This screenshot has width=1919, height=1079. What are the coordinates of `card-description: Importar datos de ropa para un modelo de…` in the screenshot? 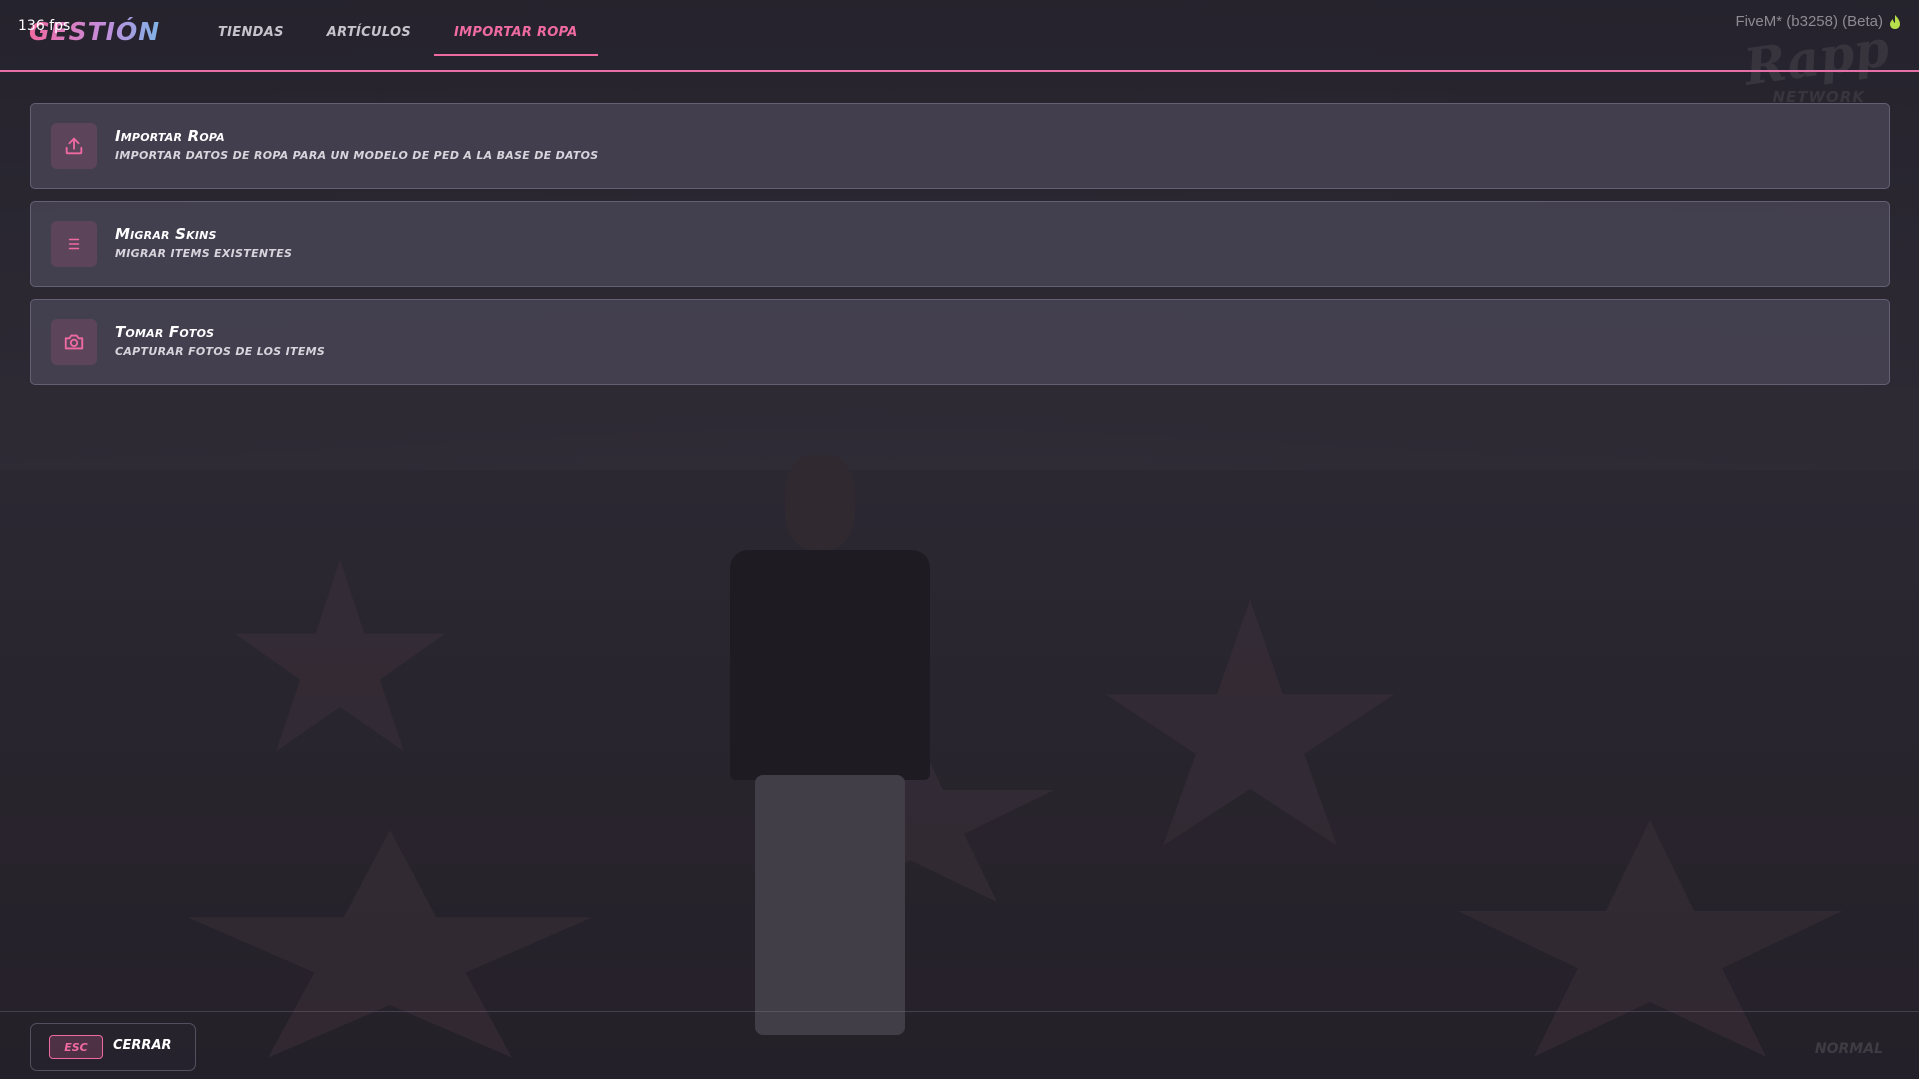 It's located at (357, 155).